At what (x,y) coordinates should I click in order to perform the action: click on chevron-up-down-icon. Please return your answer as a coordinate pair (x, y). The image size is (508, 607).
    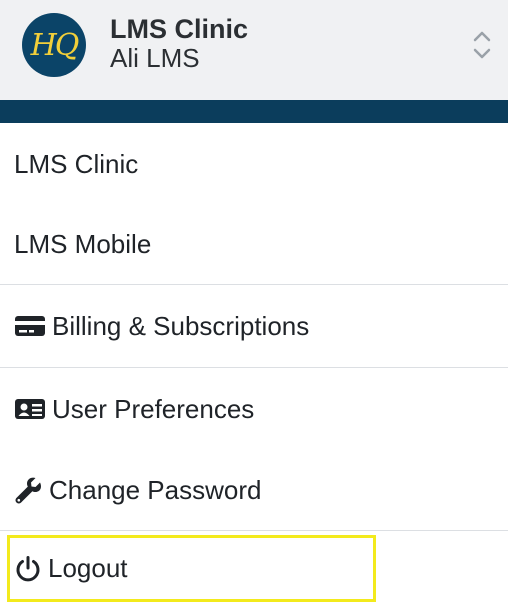
    Looking at the image, I should click on (482, 45).